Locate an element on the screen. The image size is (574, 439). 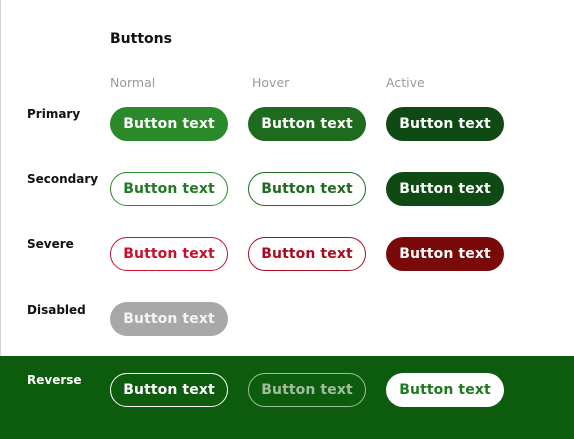
row-label-severe: Severe is located at coordinates (50, 244).